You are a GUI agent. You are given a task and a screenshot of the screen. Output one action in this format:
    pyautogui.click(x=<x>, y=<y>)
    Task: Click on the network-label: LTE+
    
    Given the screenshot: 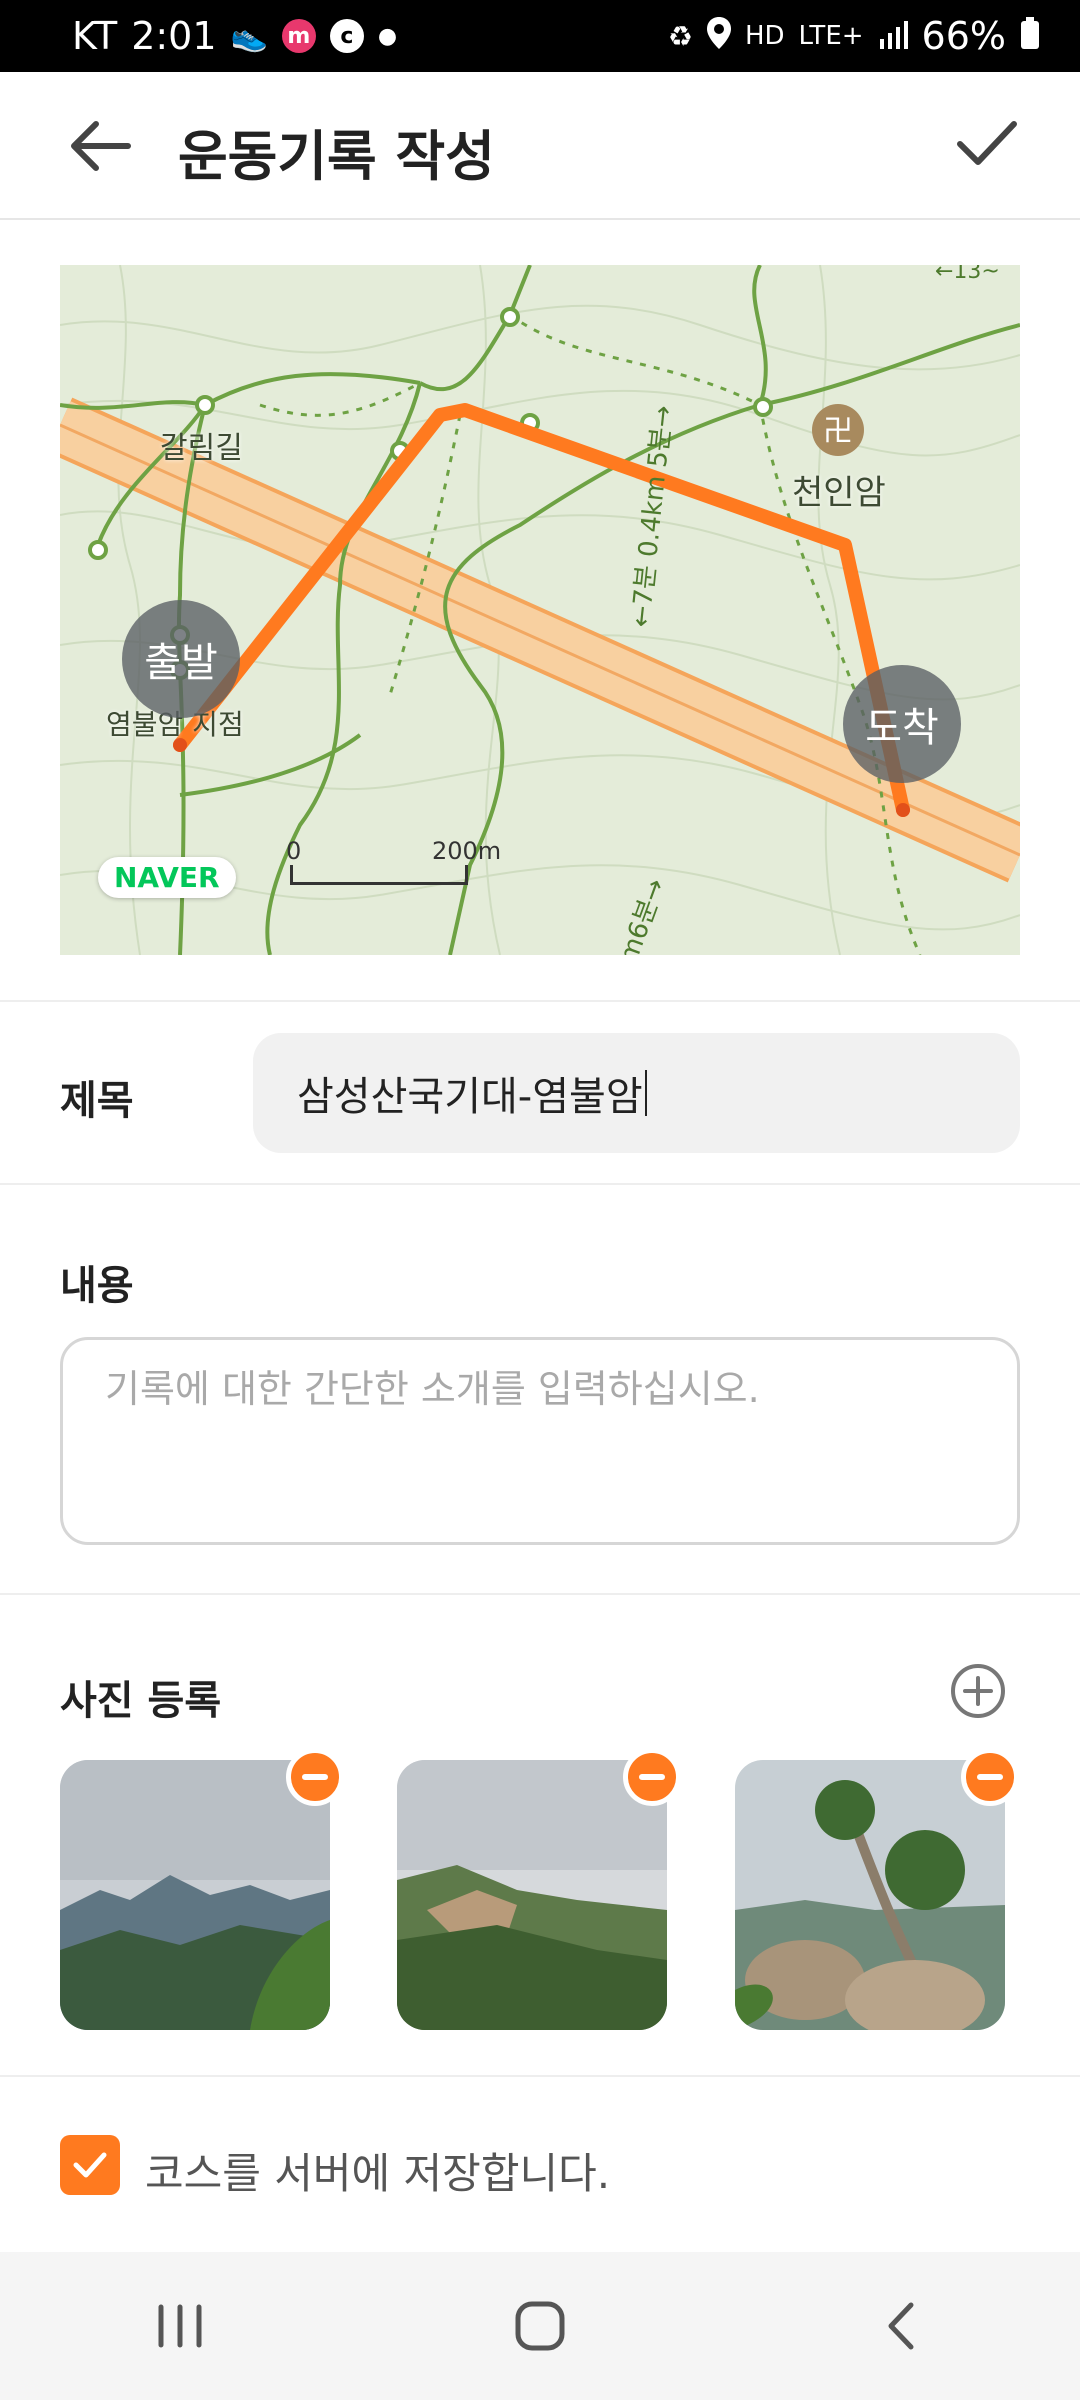 What is the action you would take?
    pyautogui.click(x=831, y=36)
    